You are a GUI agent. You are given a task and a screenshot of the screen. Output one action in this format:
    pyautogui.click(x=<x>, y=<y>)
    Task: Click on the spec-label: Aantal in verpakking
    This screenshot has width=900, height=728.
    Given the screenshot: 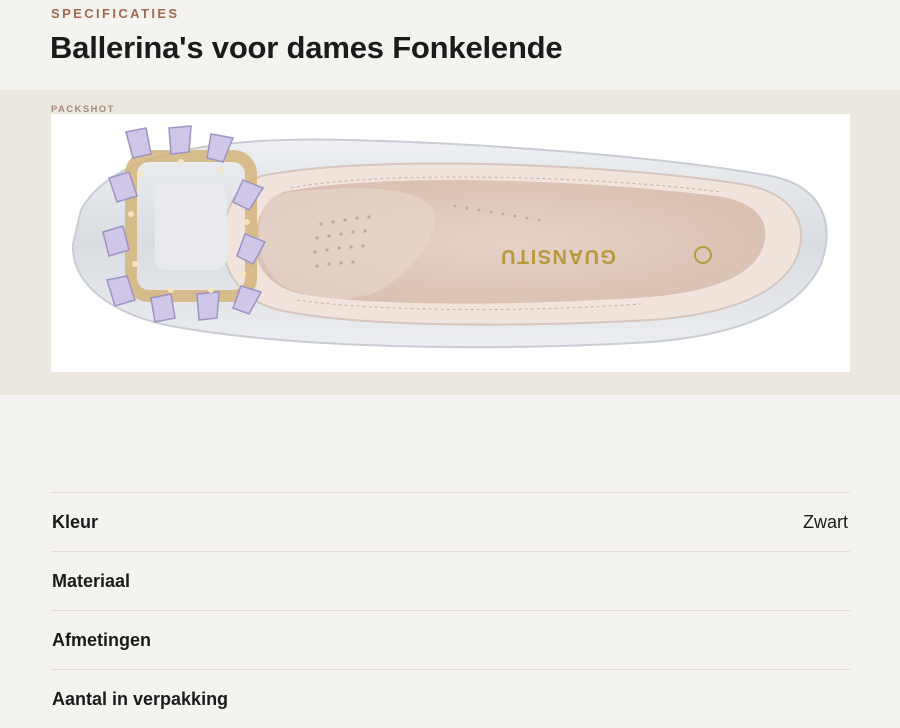 What is the action you would take?
    pyautogui.click(x=140, y=698)
    